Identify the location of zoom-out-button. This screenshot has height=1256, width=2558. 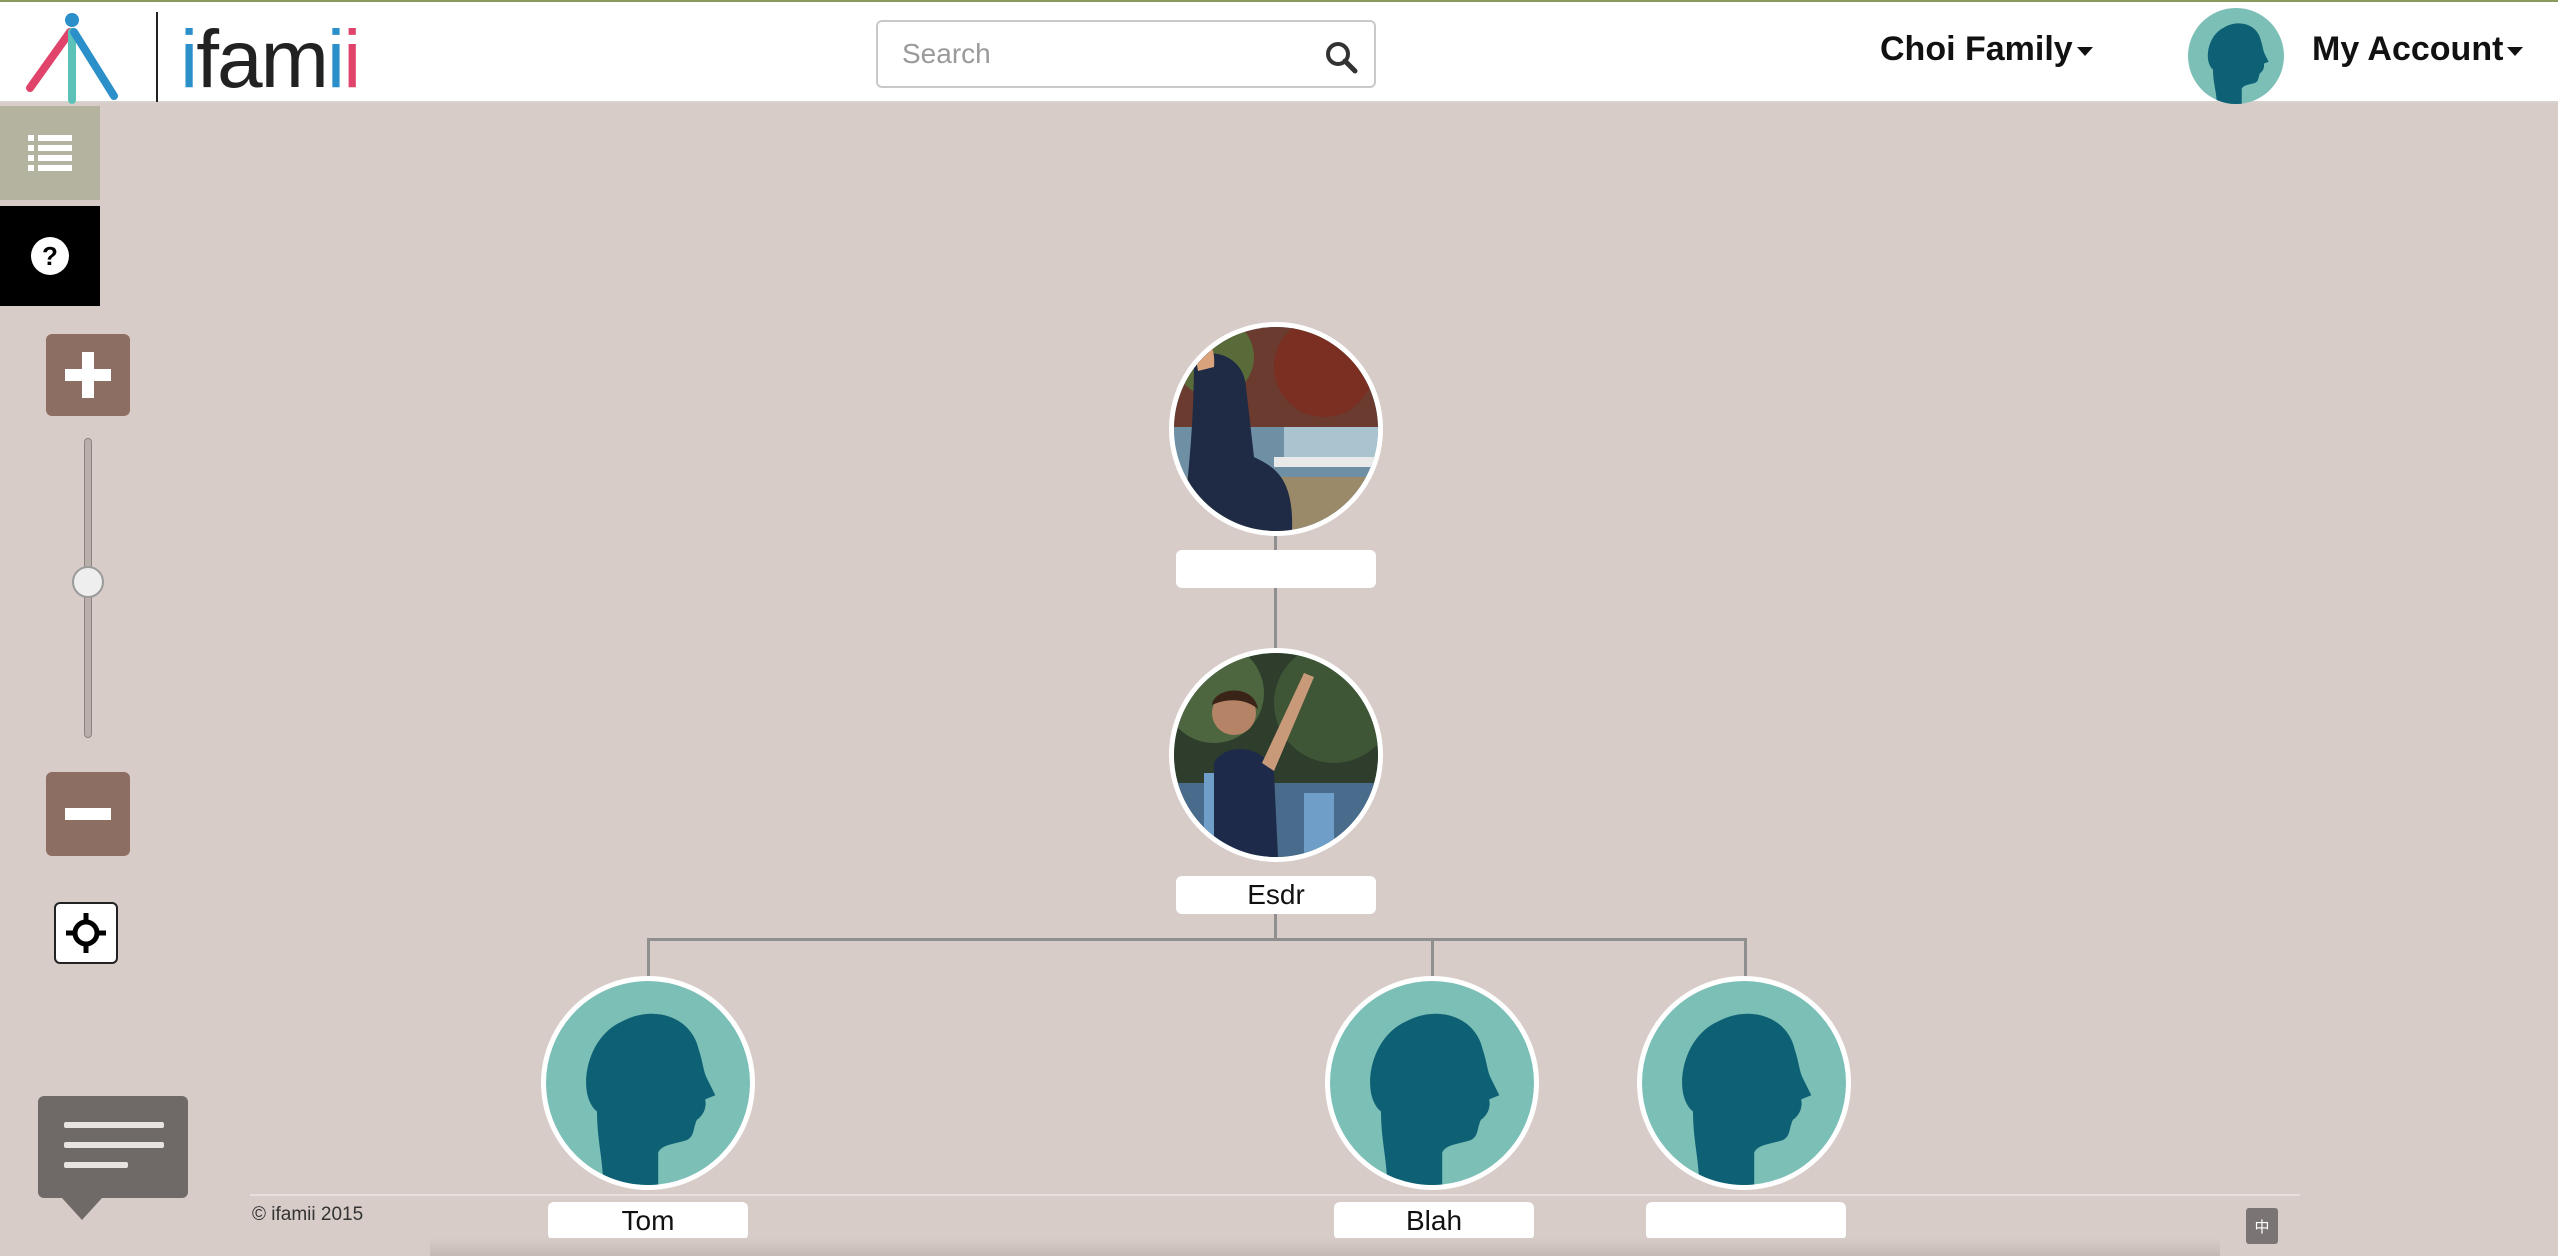
(88, 814).